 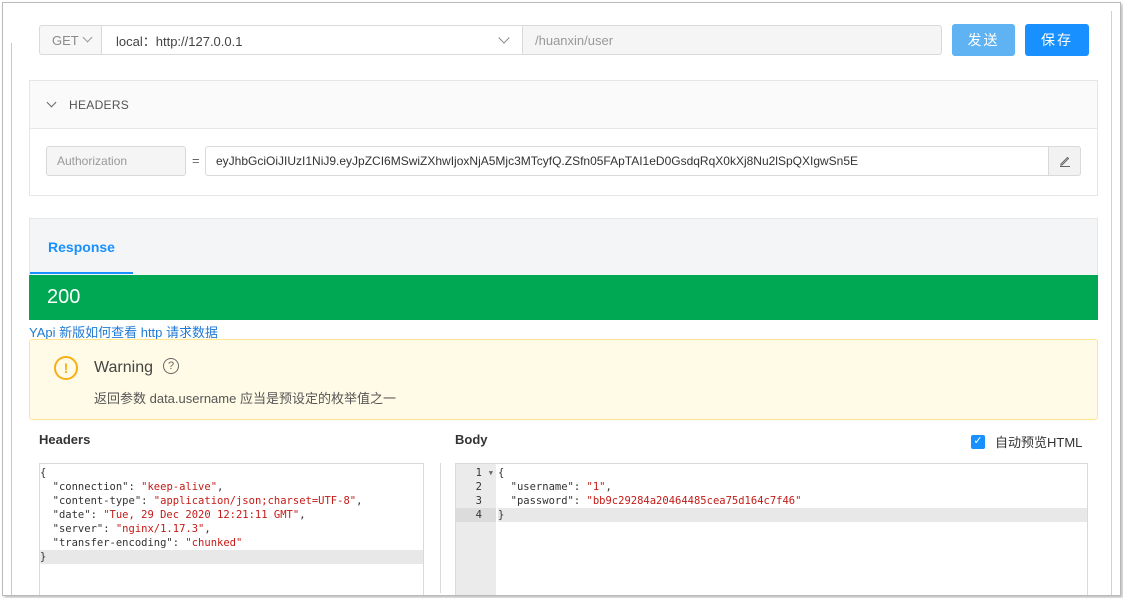 I want to click on env-select: local：http://127.0.0.1, so click(x=312, y=40).